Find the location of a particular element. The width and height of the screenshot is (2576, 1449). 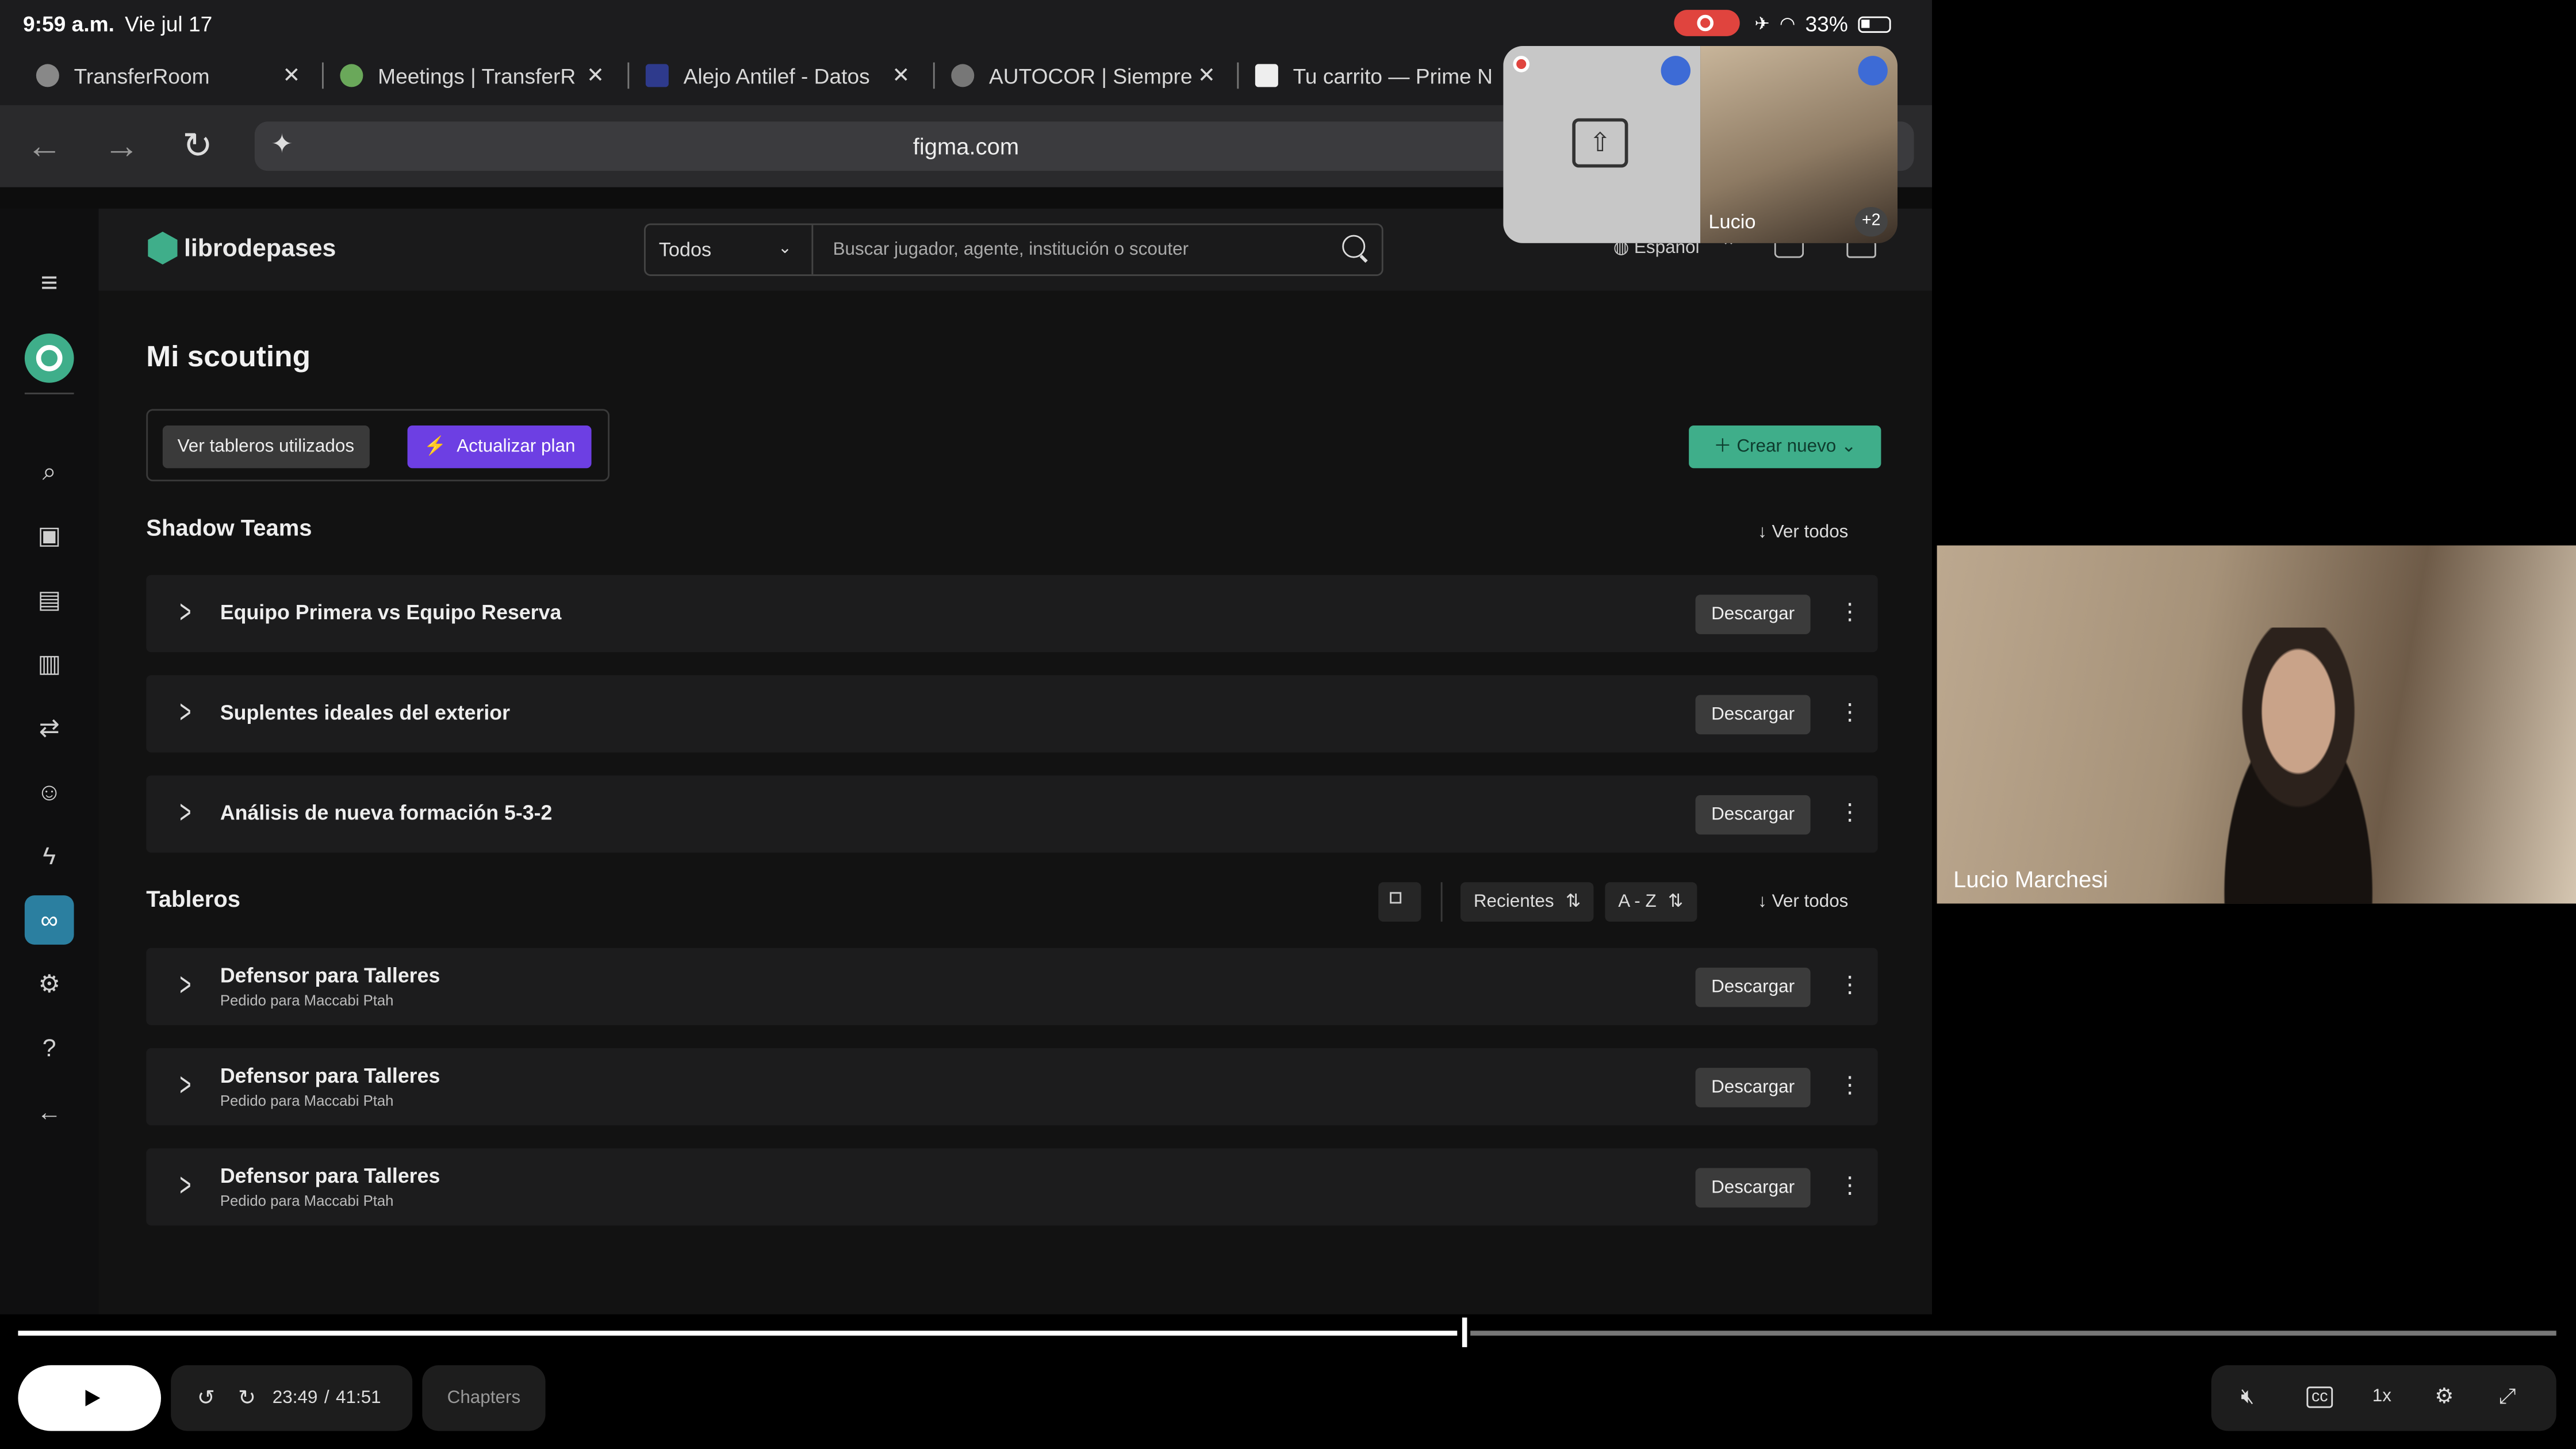

shadow-teams-view-all: ↓ Ver todos is located at coordinates (1803, 532).